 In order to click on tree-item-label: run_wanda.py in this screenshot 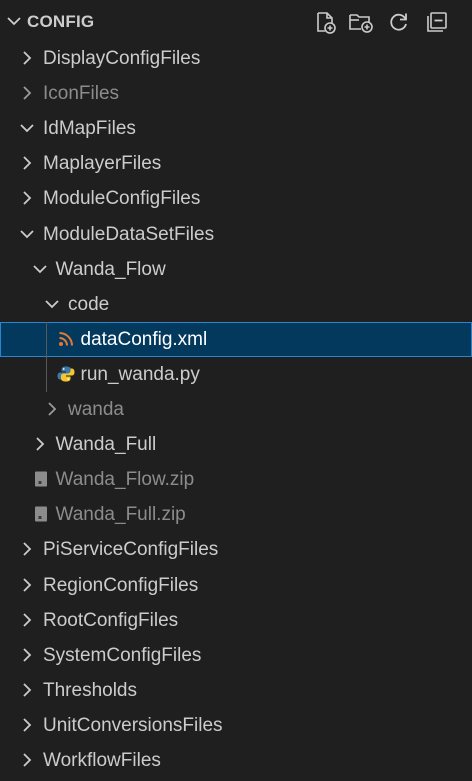, I will do `click(140, 374)`.